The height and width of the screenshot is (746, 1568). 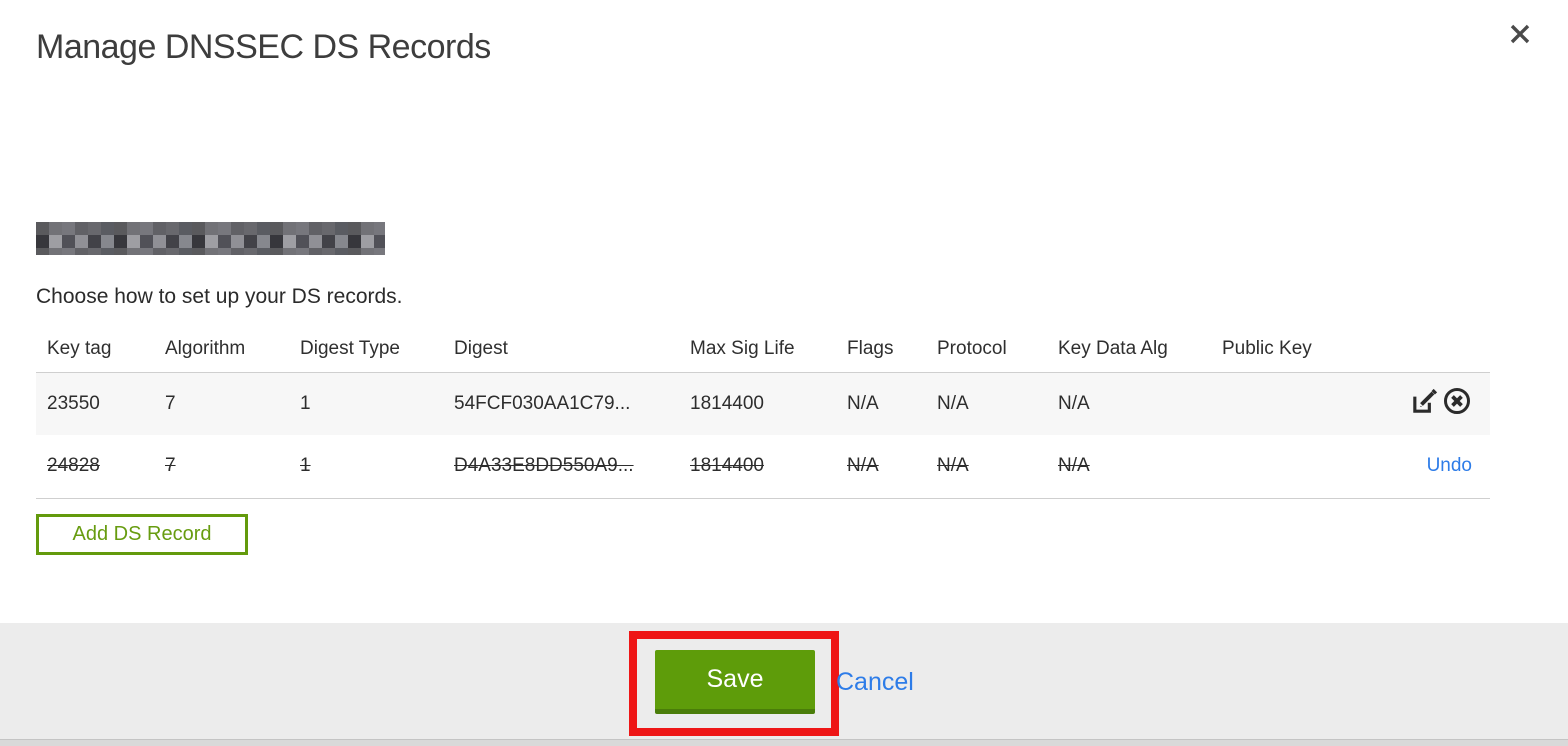 What do you see at coordinates (735, 682) in the screenshot?
I see `save-button: Save` at bounding box center [735, 682].